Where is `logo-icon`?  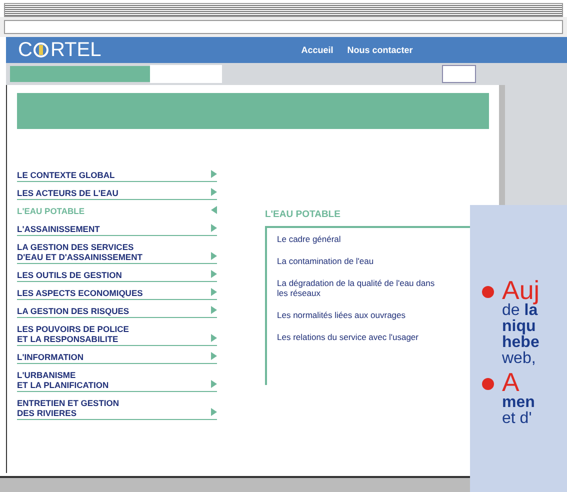 logo-icon is located at coordinates (41, 50).